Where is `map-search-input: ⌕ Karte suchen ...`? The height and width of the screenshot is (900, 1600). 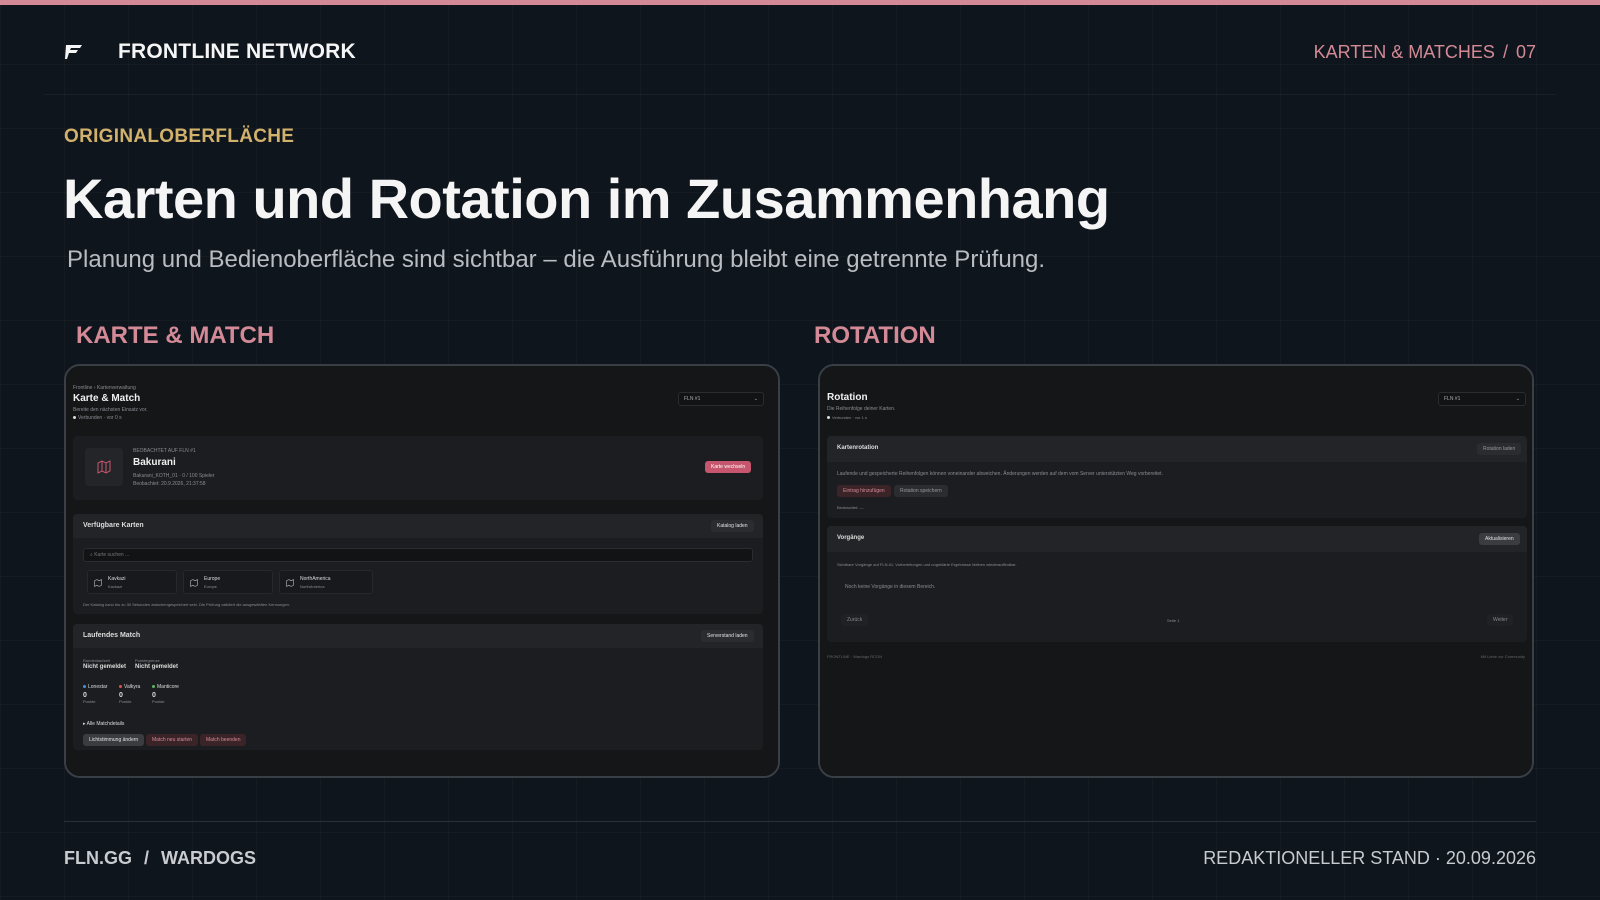
map-search-input: ⌕ Karte suchen ... is located at coordinates (418, 555).